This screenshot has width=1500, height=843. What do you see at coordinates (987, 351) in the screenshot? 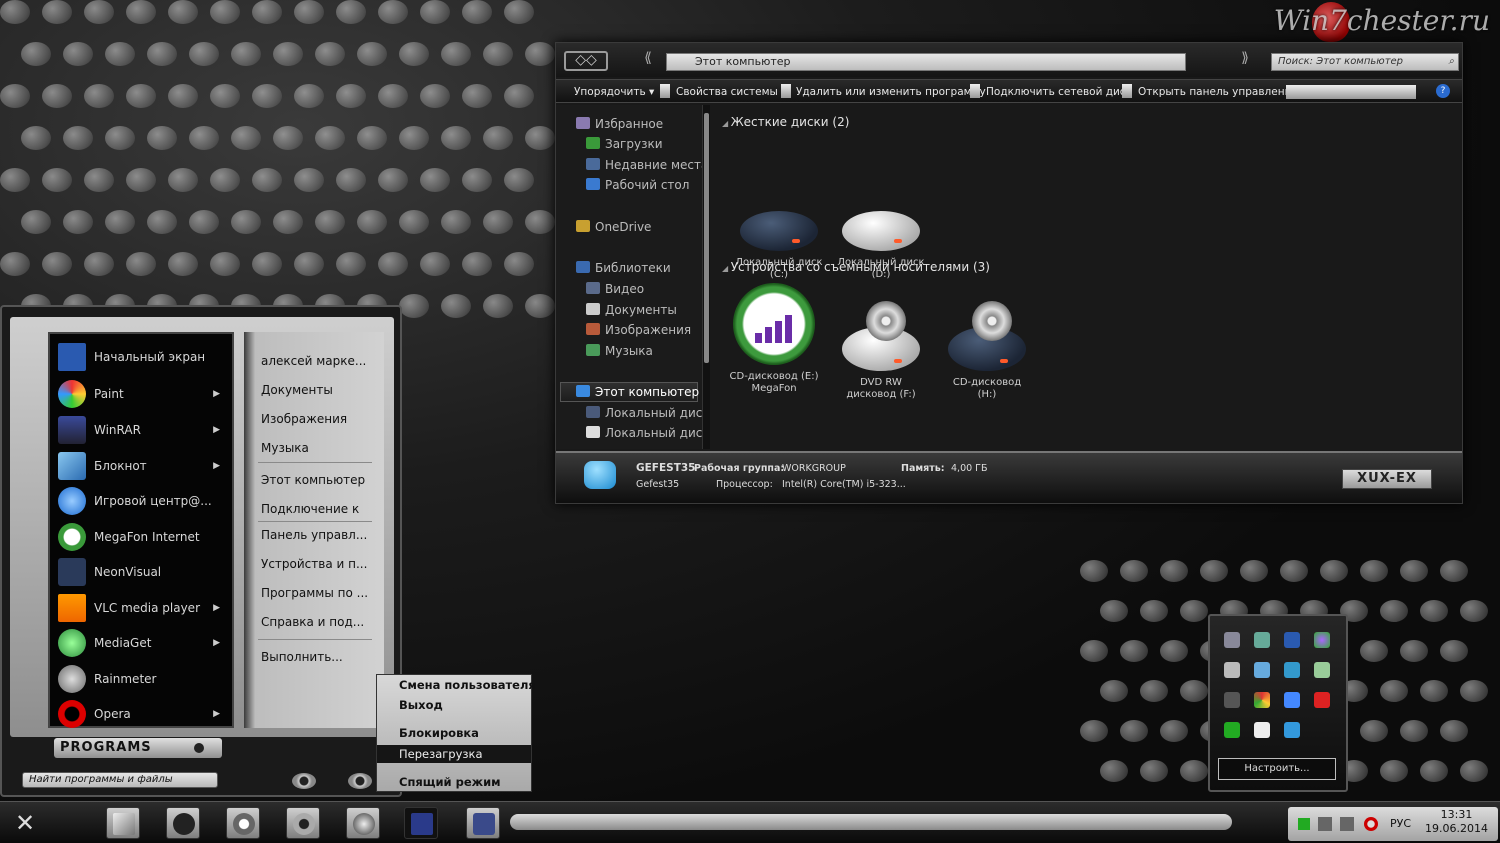
I see `drive-h: CD-дисковод (H:)` at bounding box center [987, 351].